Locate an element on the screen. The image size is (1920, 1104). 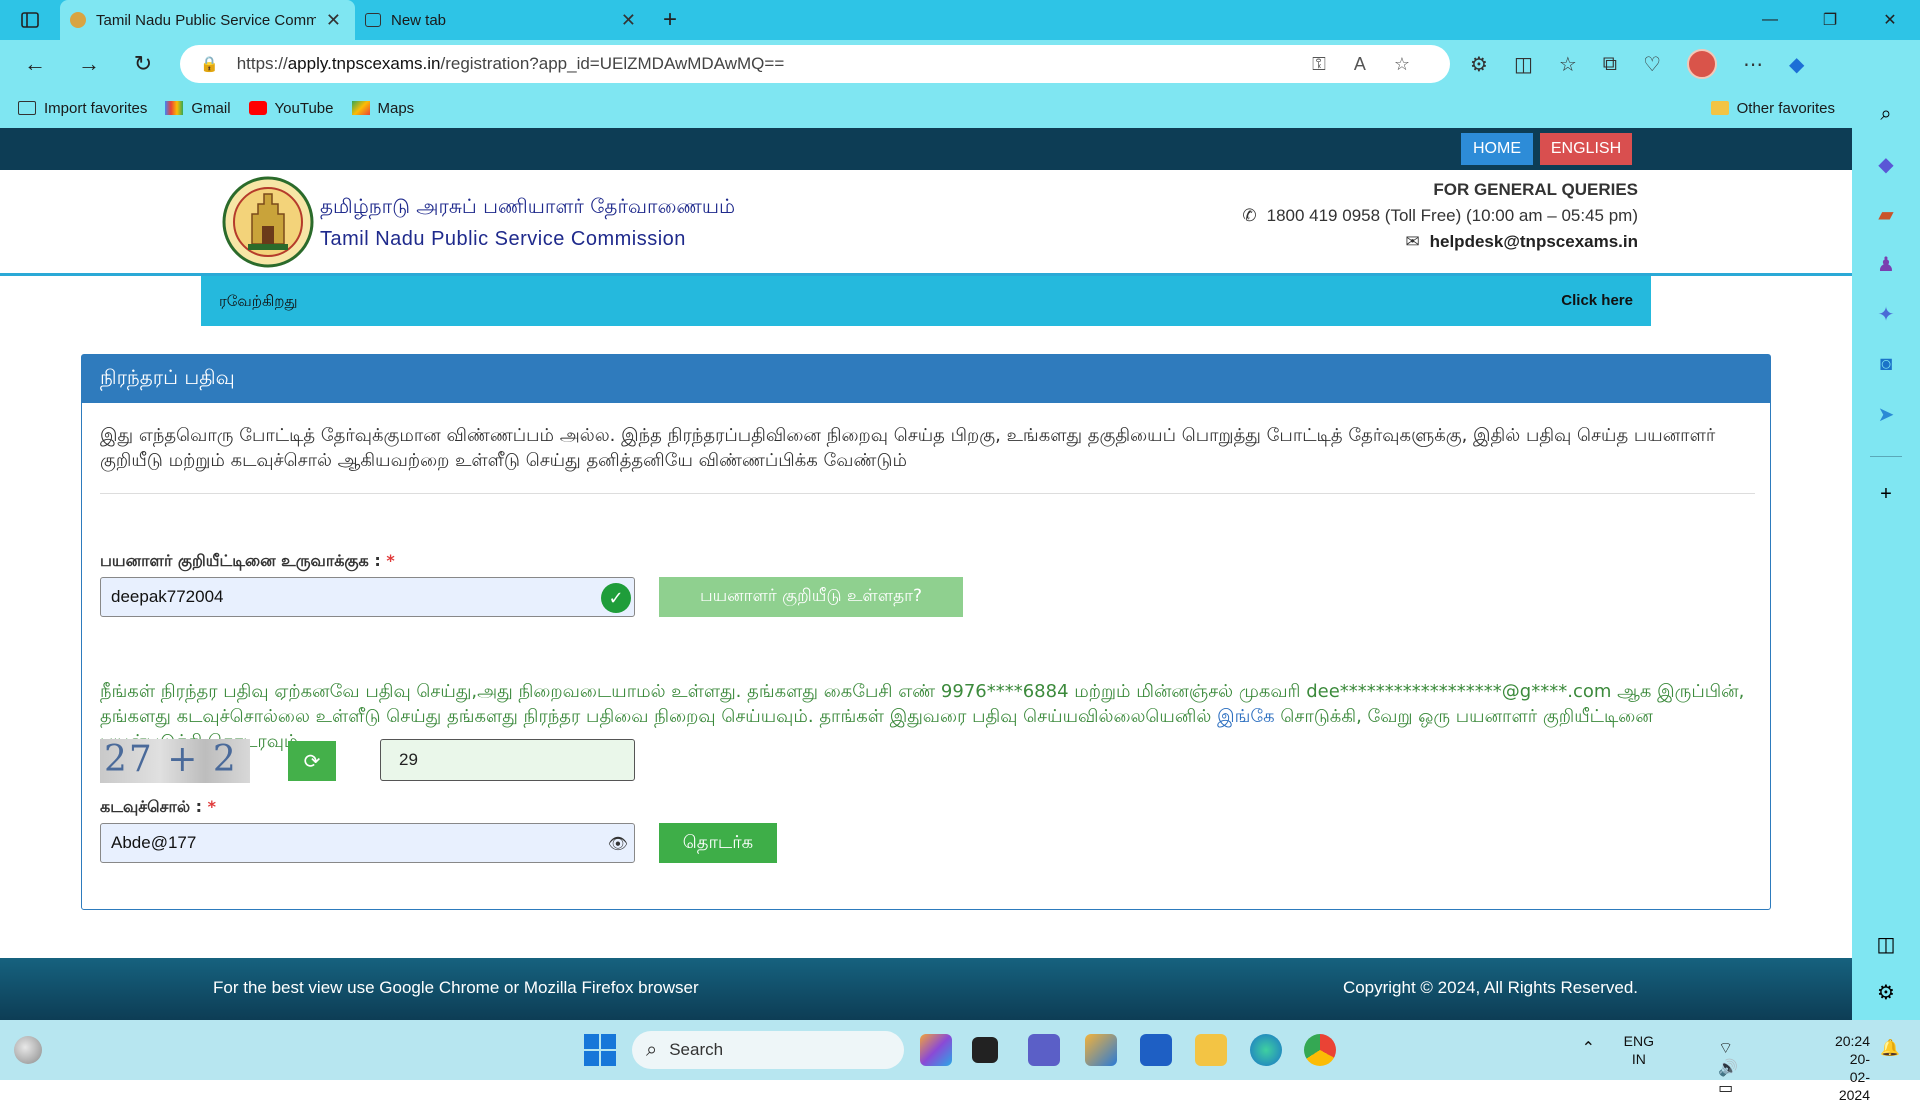
favorite-maps: Maps is located at coordinates (383, 108).